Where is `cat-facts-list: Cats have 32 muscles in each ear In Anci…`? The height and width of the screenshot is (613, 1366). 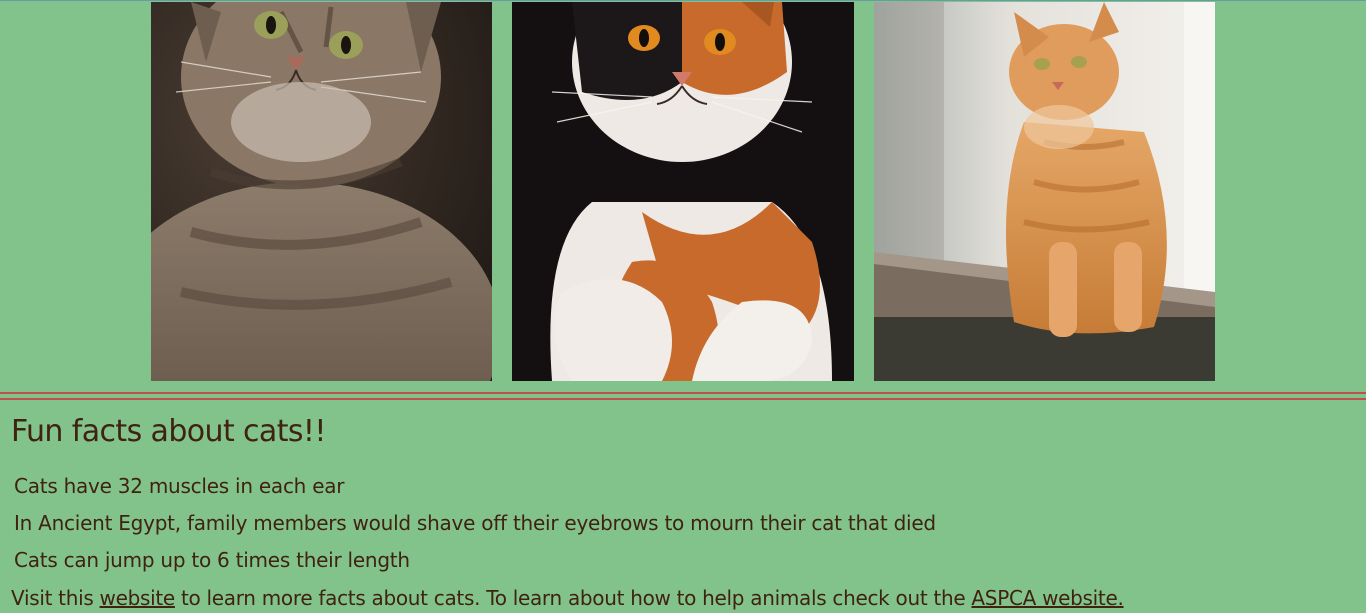
cat-facts-list: Cats have 32 muscles in each ear In Anci… is located at coordinates (475, 523).